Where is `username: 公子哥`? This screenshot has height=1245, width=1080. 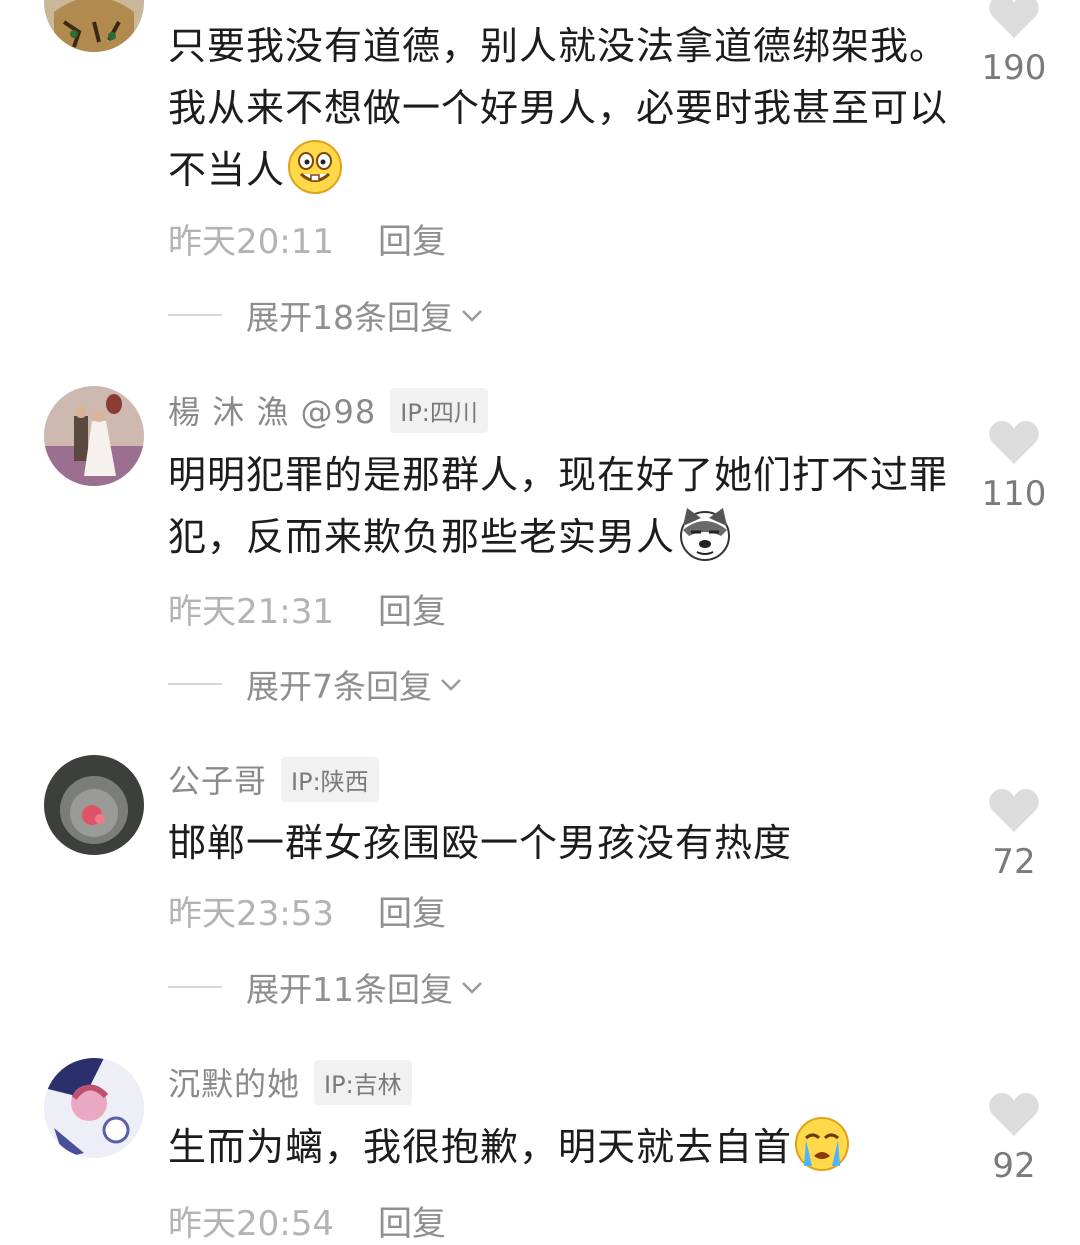 username: 公子哥 is located at coordinates (217, 779).